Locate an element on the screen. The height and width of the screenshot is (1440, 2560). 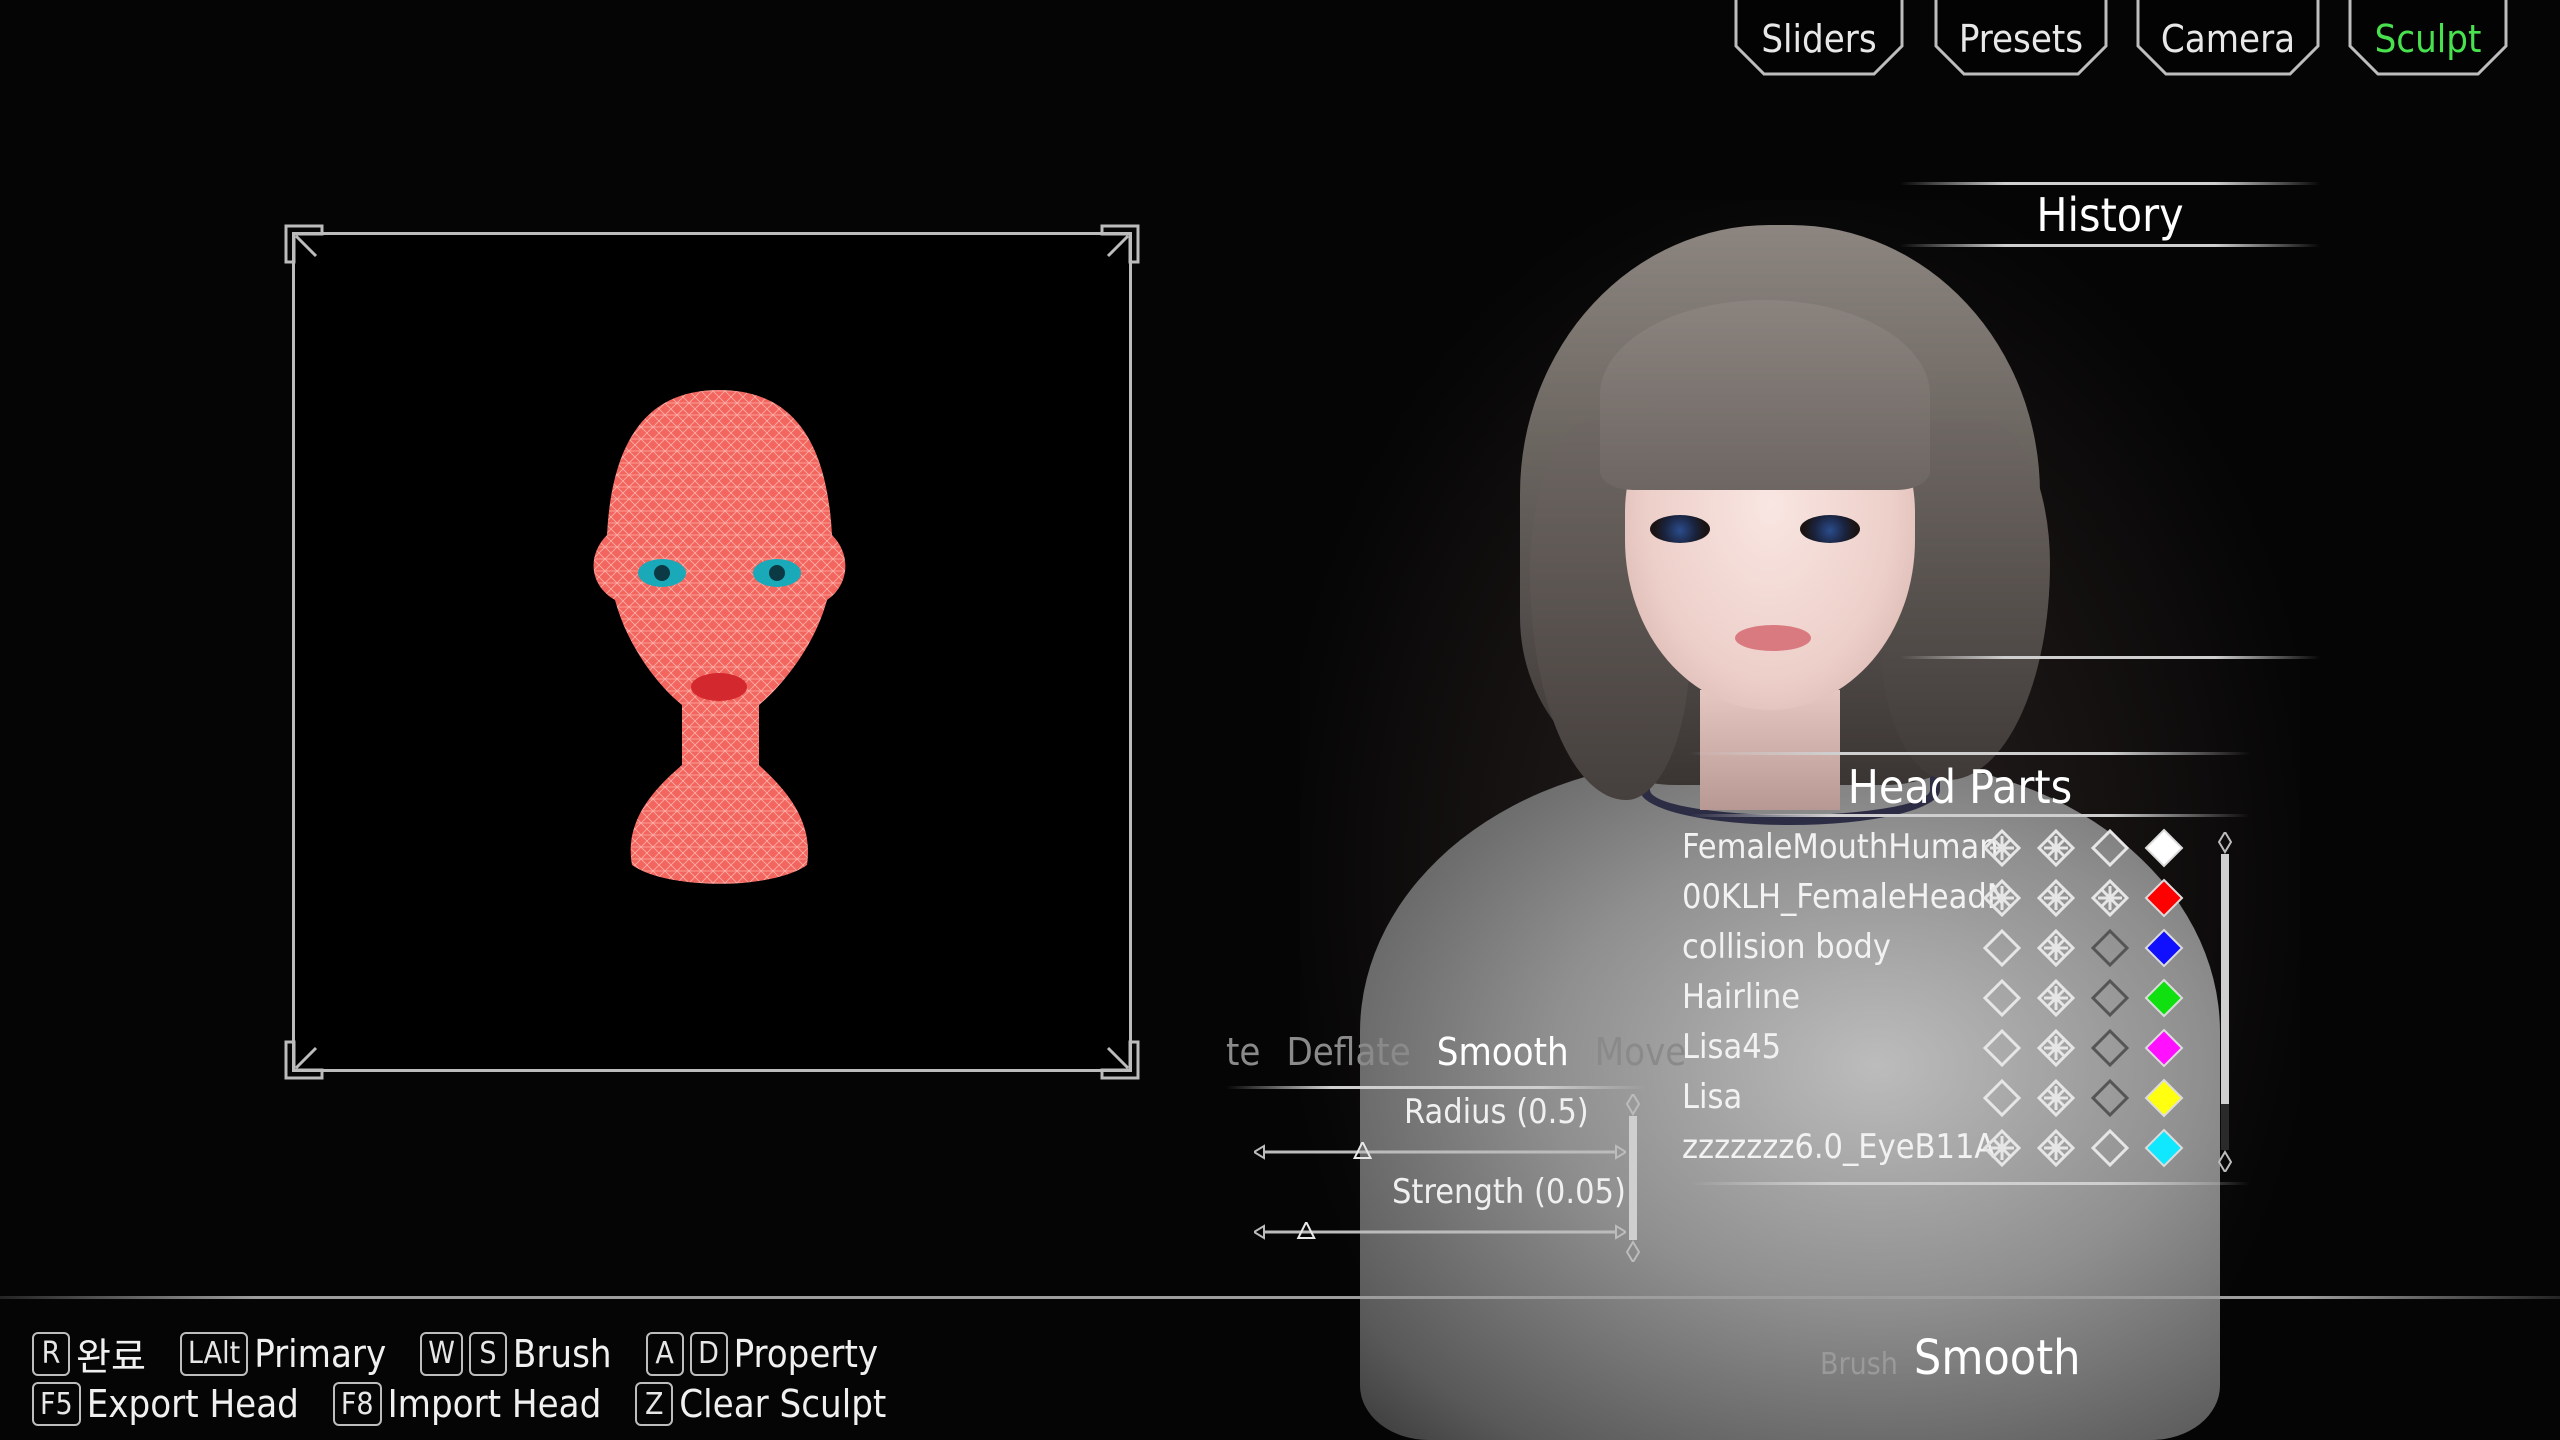
control-label: Clear Sculpt is located at coordinates (782, 1404).